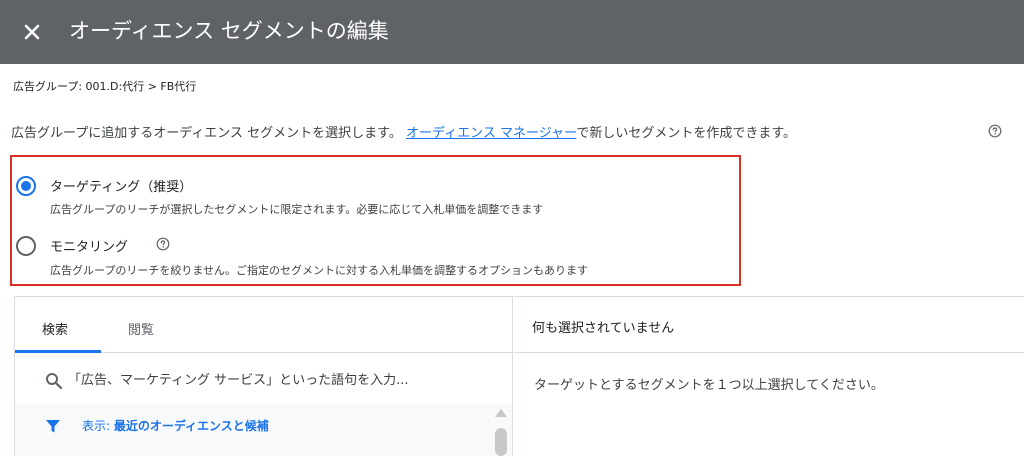 Image resolution: width=1024 pixels, height=456 pixels. What do you see at coordinates (26, 186) in the screenshot?
I see `radio-targeting` at bounding box center [26, 186].